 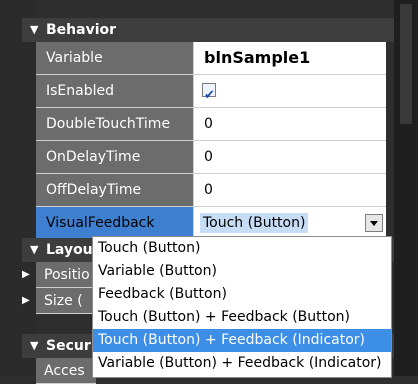 I want to click on property-row-position: ▶ Positio, so click(x=59, y=275).